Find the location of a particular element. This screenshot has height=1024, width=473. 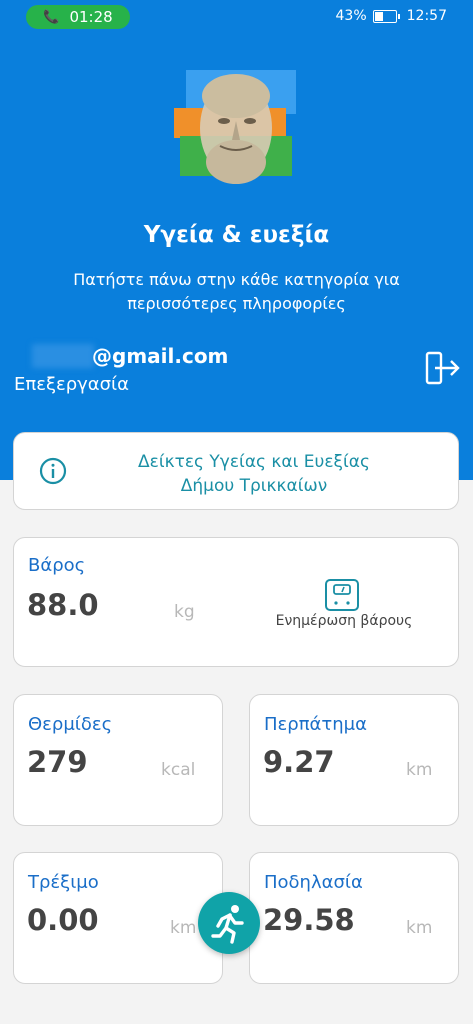

running-title: Τρέξιμο is located at coordinates (63, 882).